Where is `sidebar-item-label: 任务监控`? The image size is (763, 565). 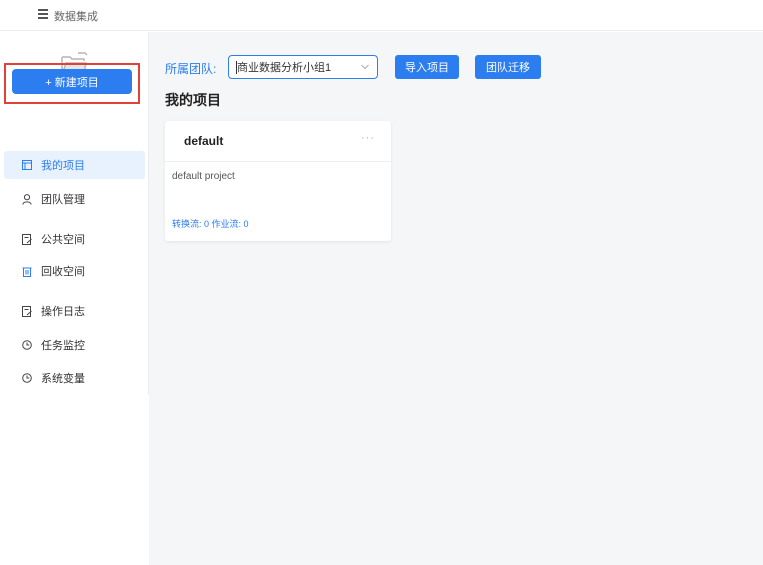 sidebar-item-label: 任务监控 is located at coordinates (63, 346).